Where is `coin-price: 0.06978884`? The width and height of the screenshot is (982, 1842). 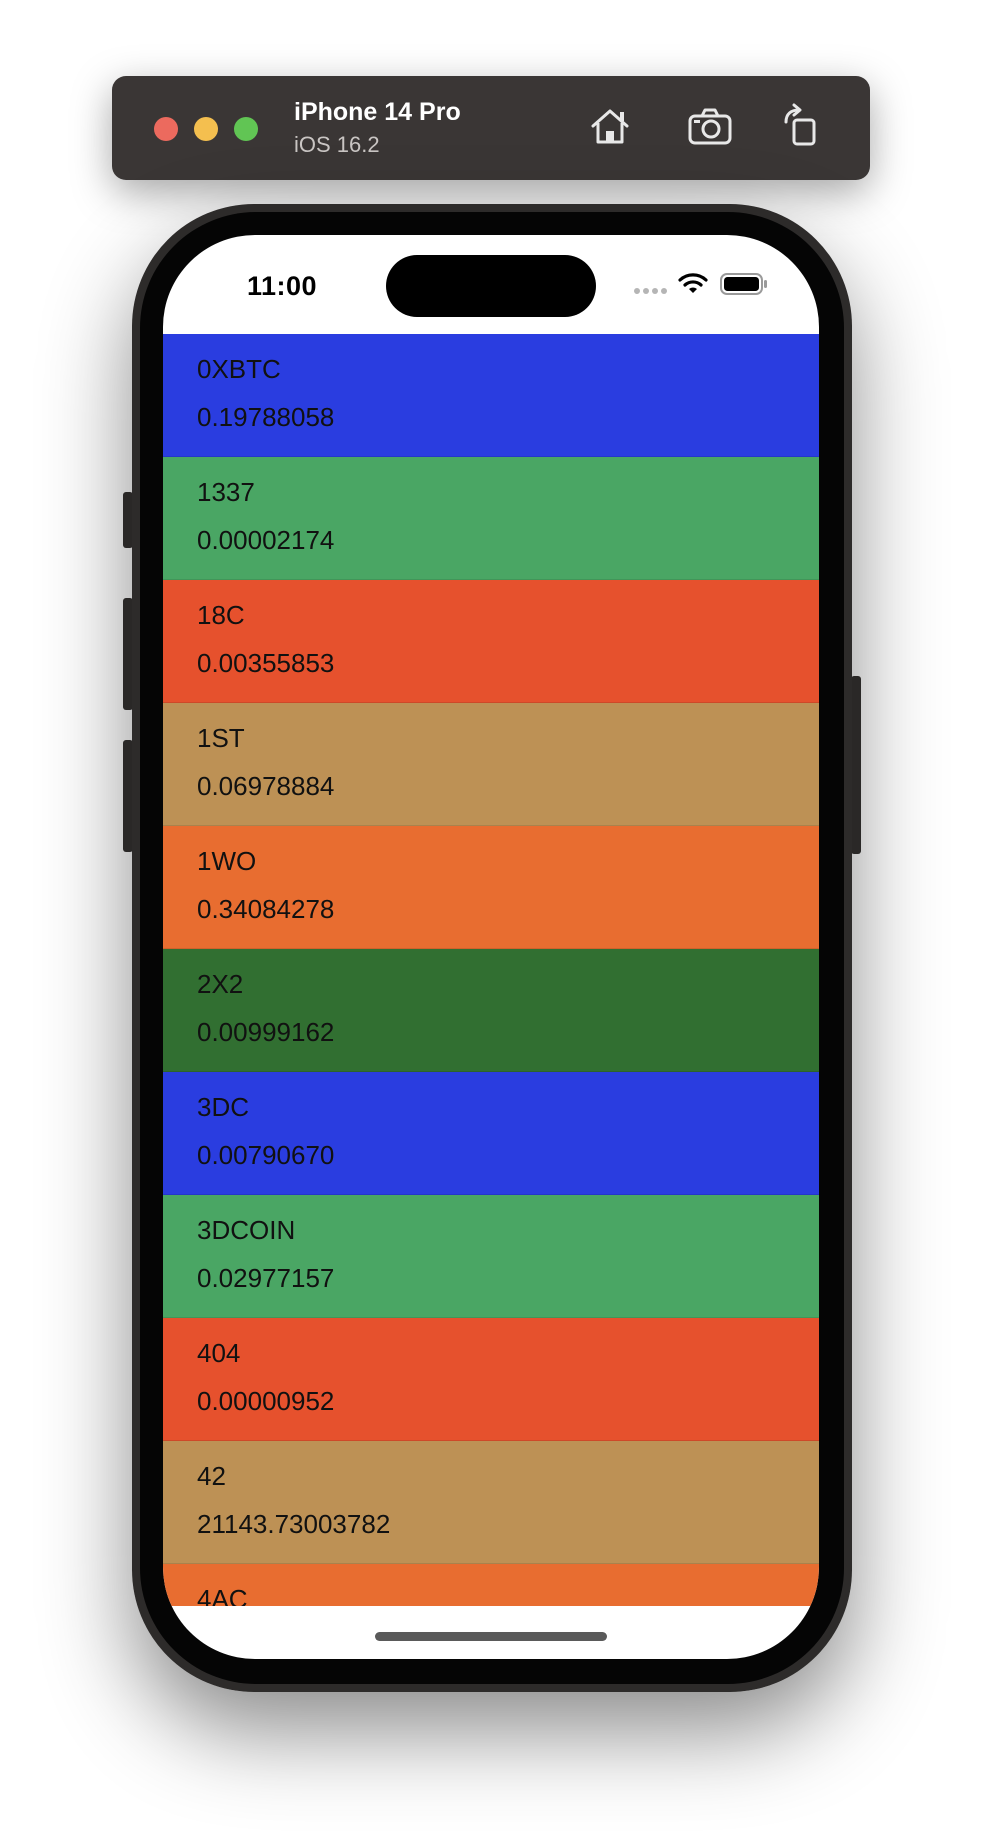 coin-price: 0.06978884 is located at coordinates (266, 786).